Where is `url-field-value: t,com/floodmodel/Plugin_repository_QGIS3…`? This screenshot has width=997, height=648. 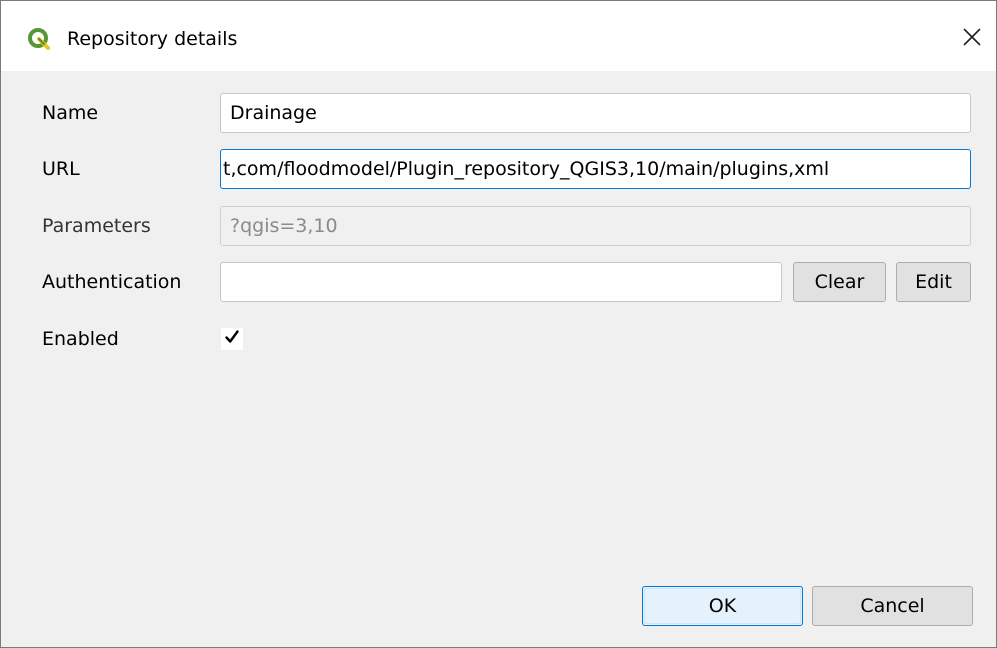 url-field-value: t,com/floodmodel/Plugin_repository_QGIS3… is located at coordinates (526, 169).